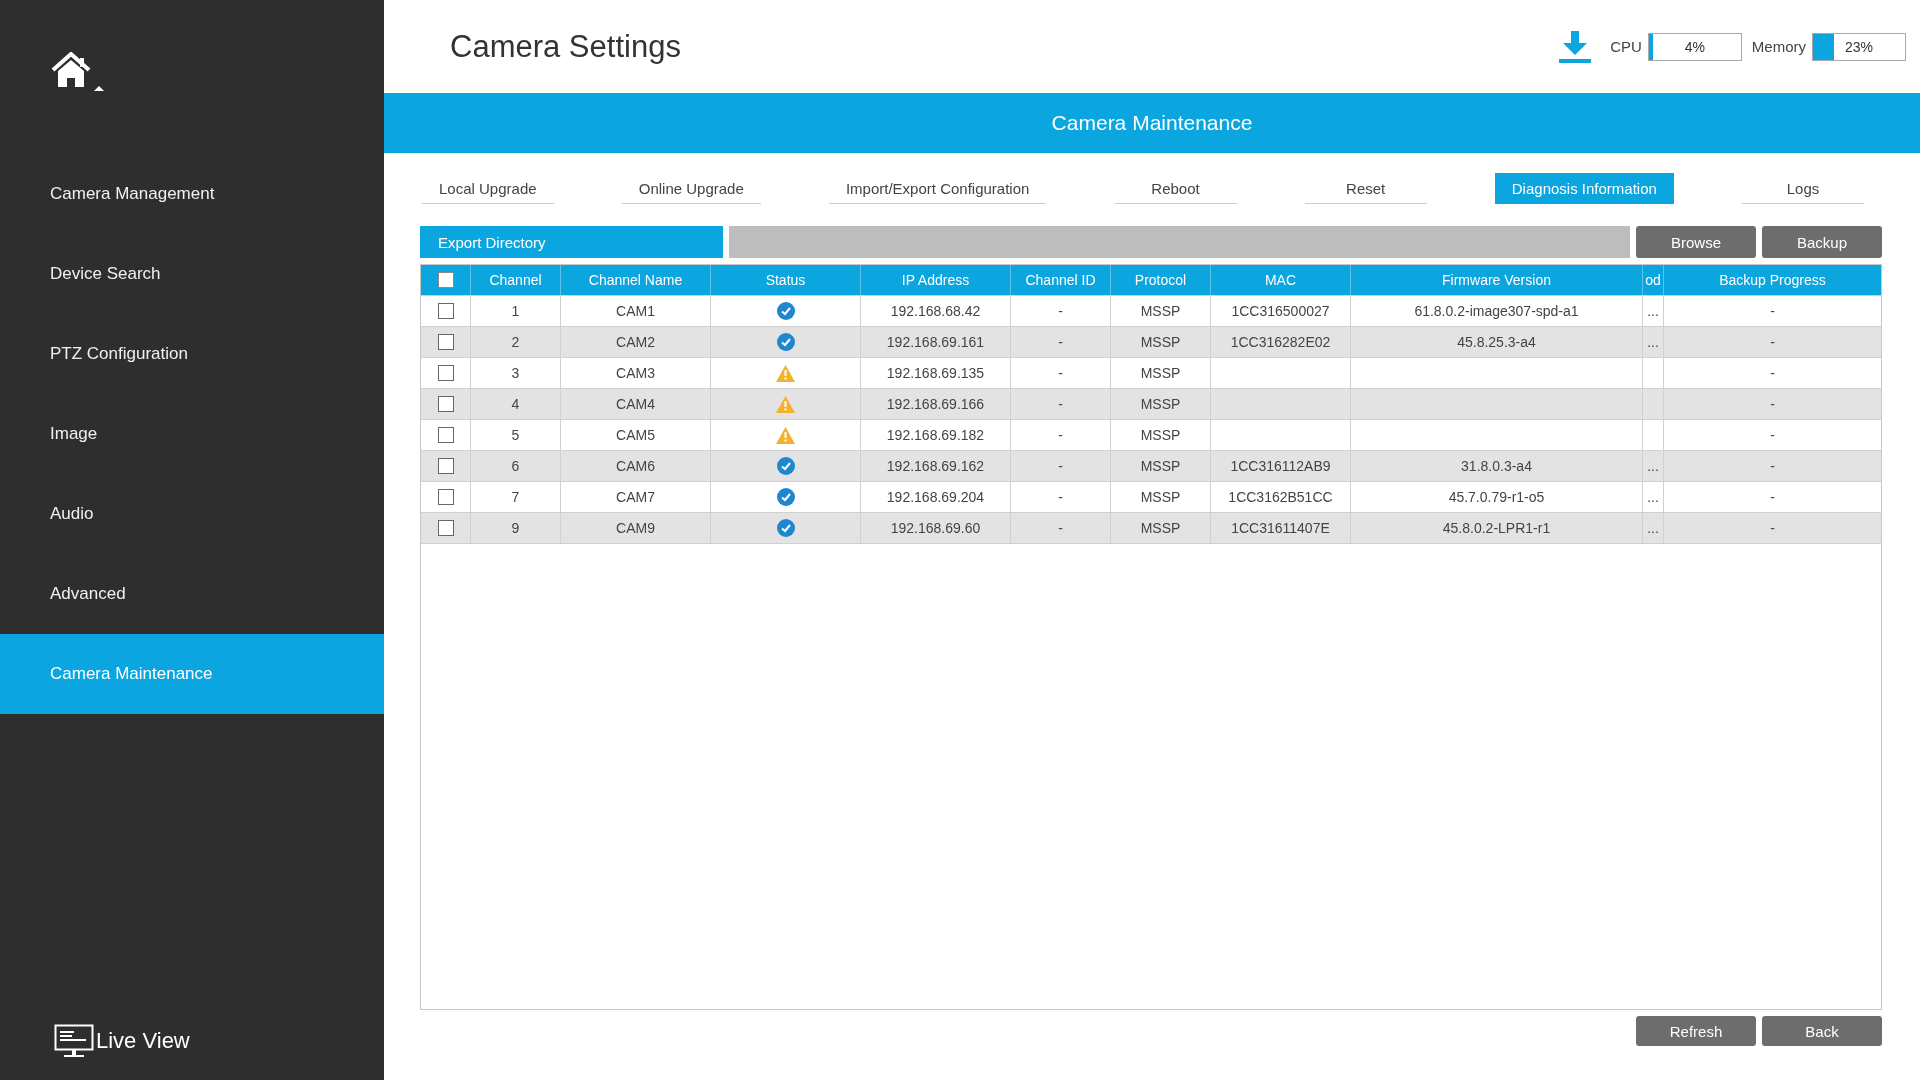  I want to click on column-header: od, so click(1653, 280).